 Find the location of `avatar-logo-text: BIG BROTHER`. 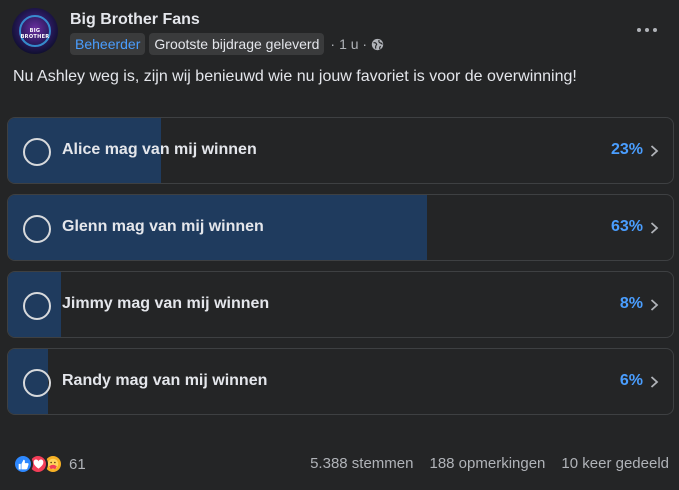

avatar-logo-text: BIG BROTHER is located at coordinates (35, 34).